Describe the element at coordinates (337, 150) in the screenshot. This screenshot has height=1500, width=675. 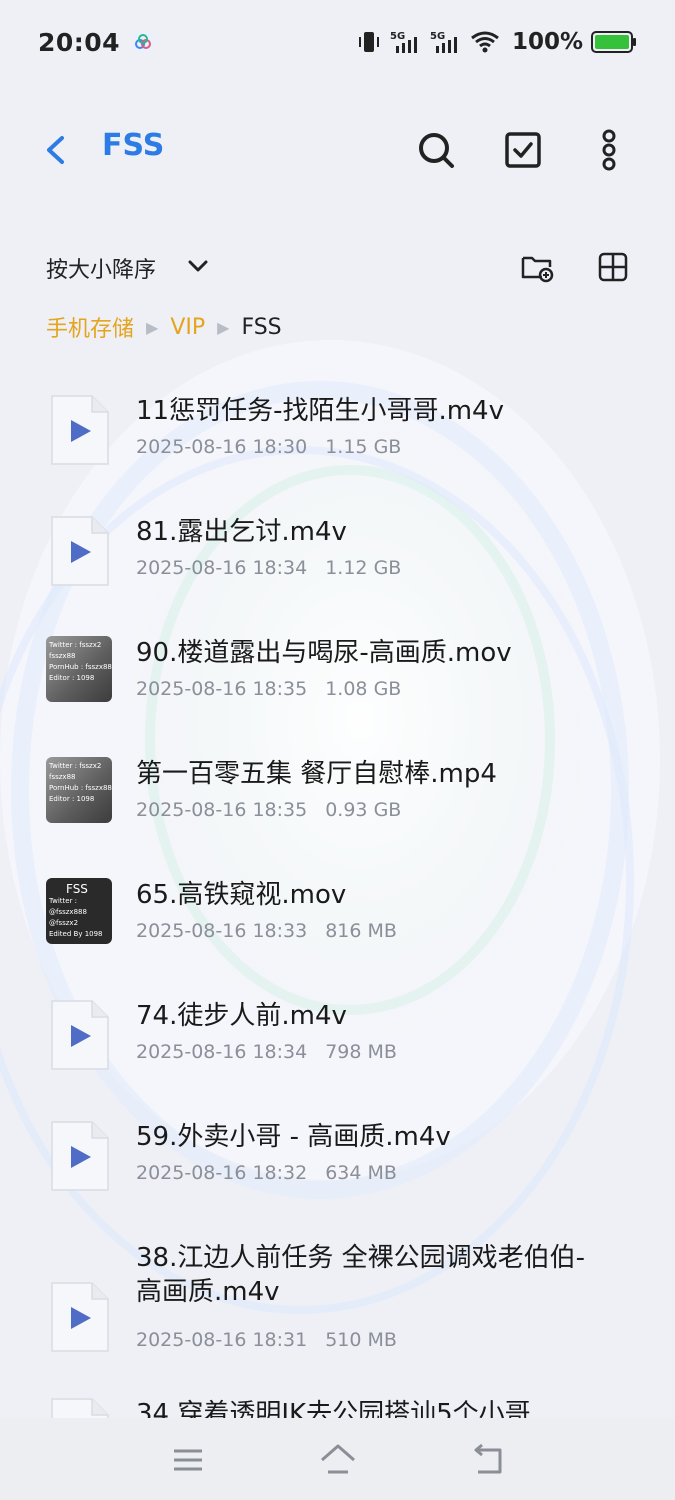
I see `title-bar: FSS` at that location.